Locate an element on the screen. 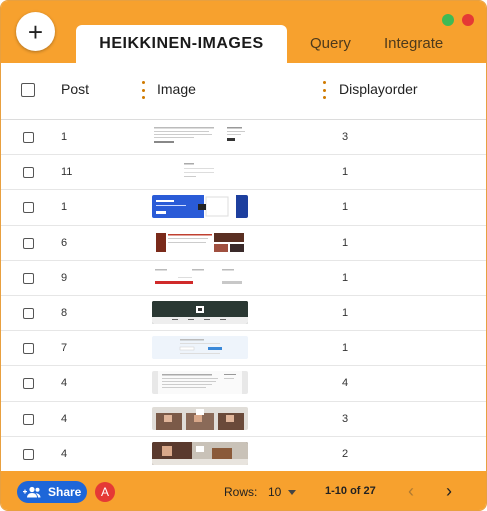 The width and height of the screenshot is (487, 511). post-cell: 7 is located at coordinates (64, 348).